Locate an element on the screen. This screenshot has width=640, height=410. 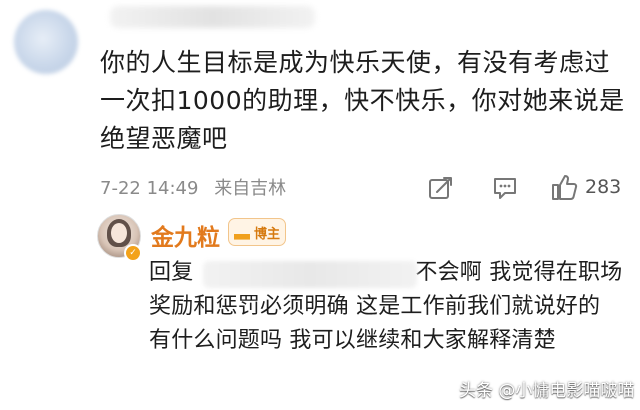
commenter-name-blurred is located at coordinates (212, 17).